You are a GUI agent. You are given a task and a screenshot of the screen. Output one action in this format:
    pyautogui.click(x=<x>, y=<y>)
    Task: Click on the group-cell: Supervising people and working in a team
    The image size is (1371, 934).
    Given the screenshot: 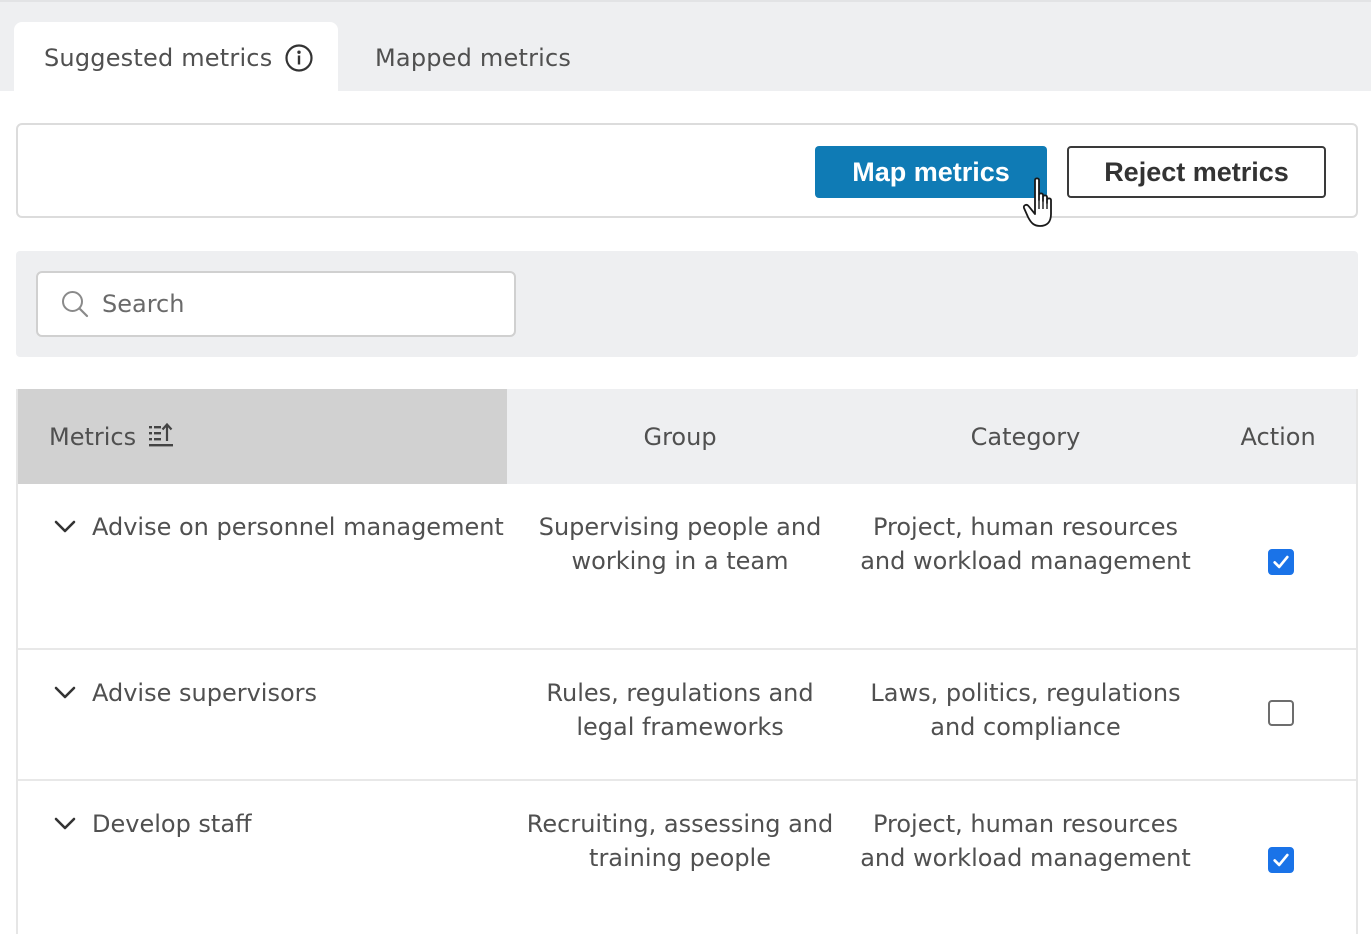 What is the action you would take?
    pyautogui.click(x=680, y=544)
    